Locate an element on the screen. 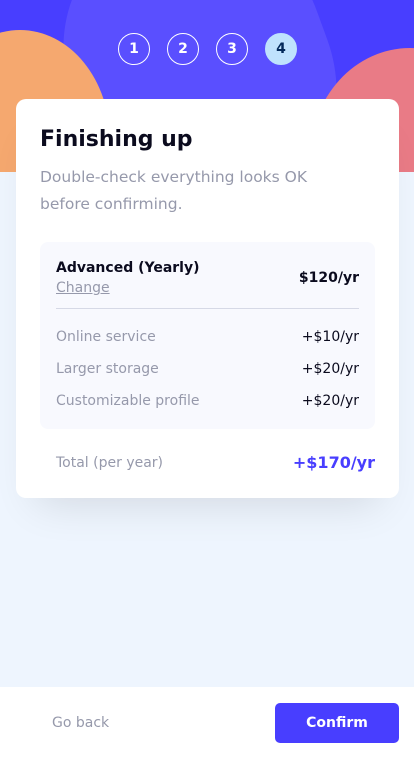 Image resolution: width=414 pixels, height=758 pixels. addon-row: Larger storage +$20/yr is located at coordinates (207, 369).